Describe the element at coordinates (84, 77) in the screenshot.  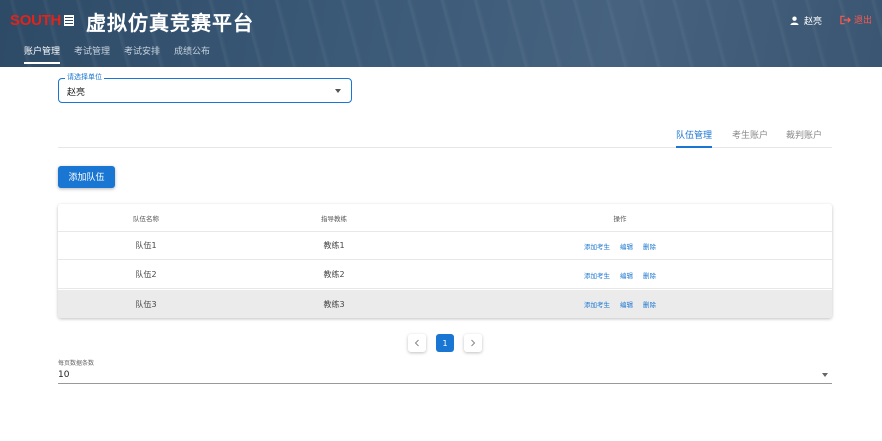
I see `unit-select-label: 请选择单位` at that location.